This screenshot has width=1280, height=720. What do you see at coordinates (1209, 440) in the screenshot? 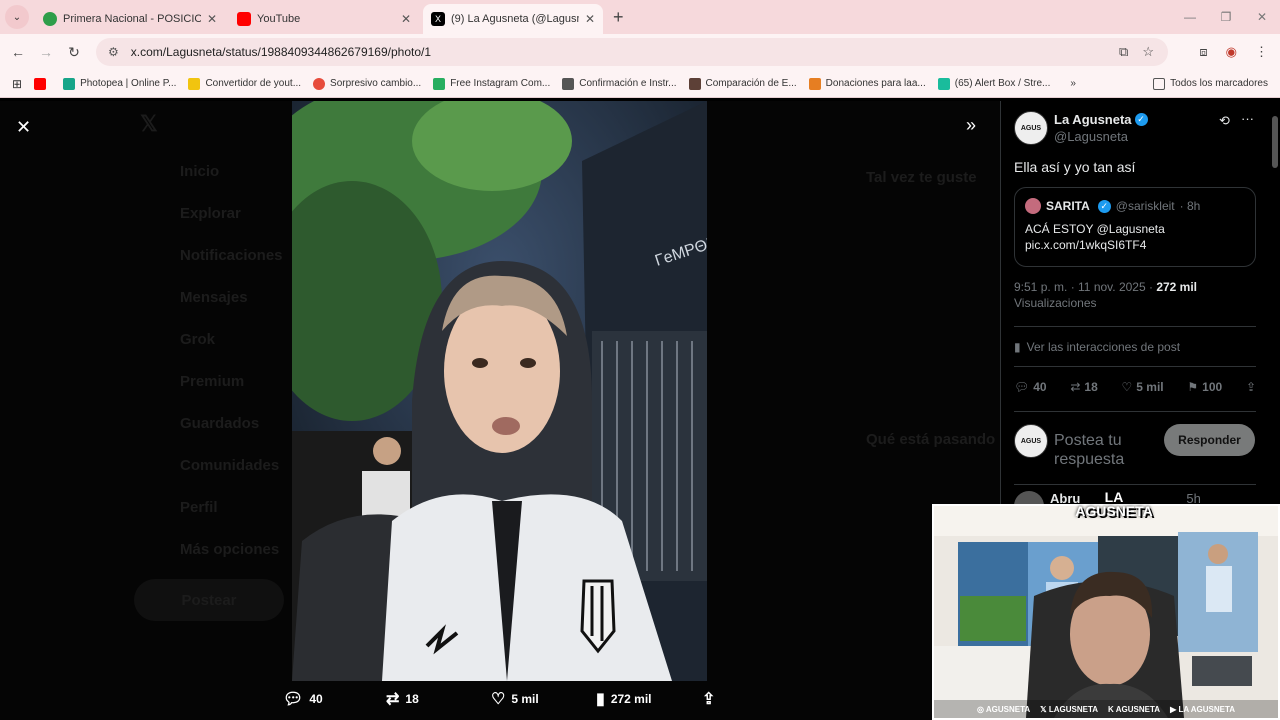
I see `reply-button: Responder` at bounding box center [1209, 440].